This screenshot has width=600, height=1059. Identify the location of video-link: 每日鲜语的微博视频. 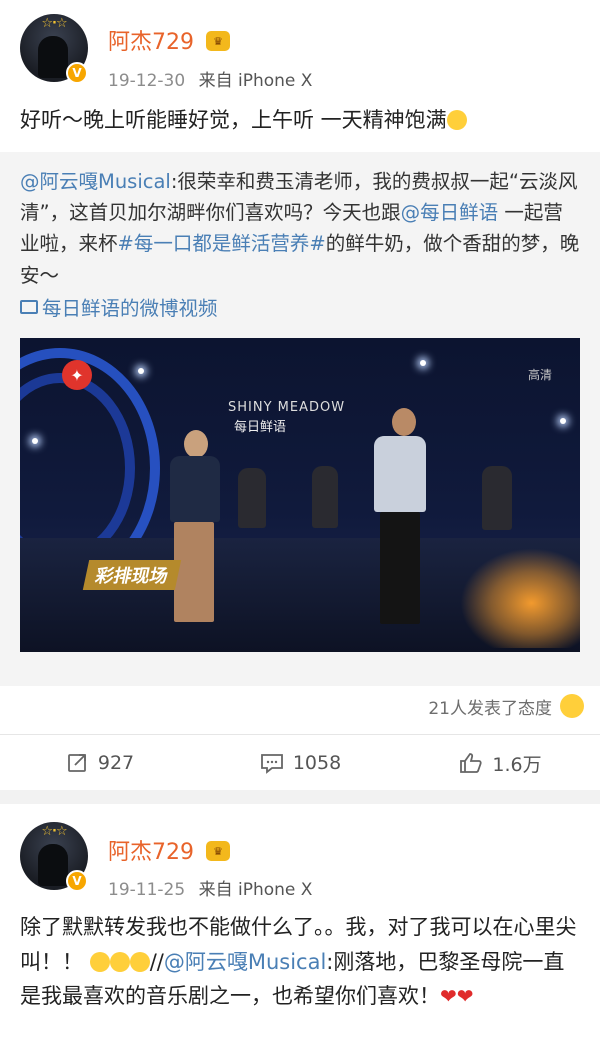
(119, 306).